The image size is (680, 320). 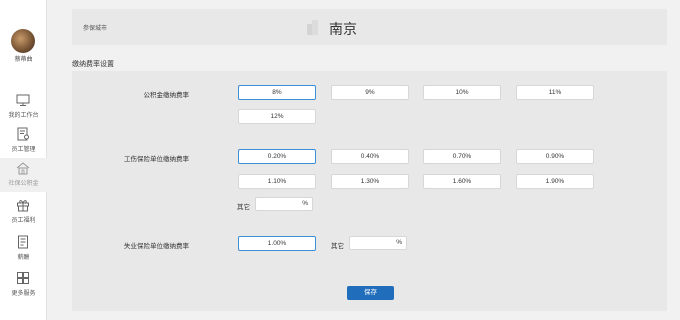 What do you see at coordinates (23, 294) in the screenshot?
I see `sidebar-item-label: 更多服务` at bounding box center [23, 294].